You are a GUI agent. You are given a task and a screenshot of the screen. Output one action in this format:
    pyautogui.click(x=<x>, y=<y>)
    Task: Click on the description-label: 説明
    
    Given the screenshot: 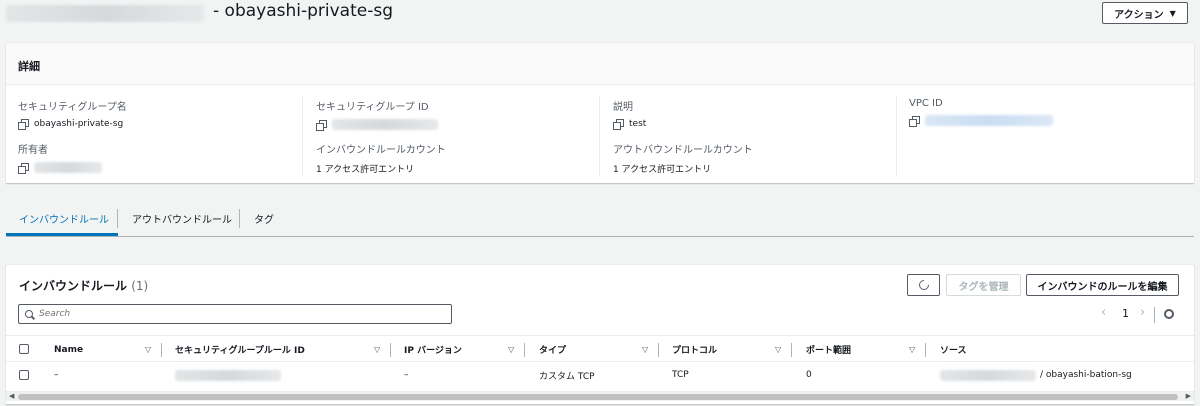 What is the action you would take?
    pyautogui.click(x=623, y=107)
    